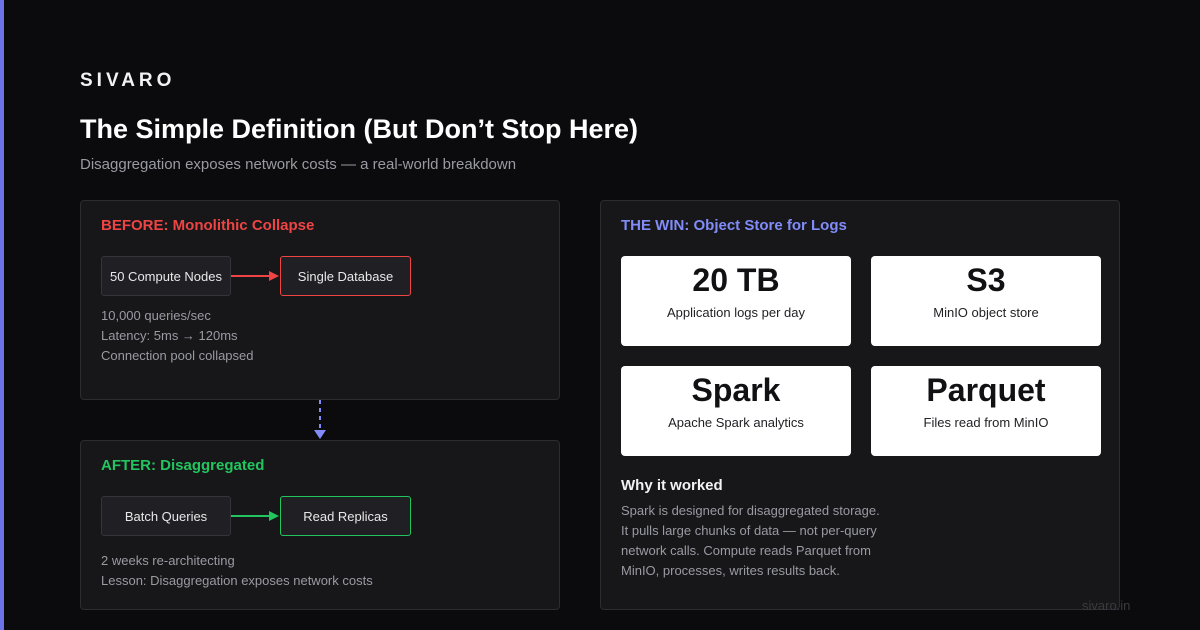 This screenshot has height=630, width=1200. I want to click on stat-label: MinIO object store, so click(986, 312).